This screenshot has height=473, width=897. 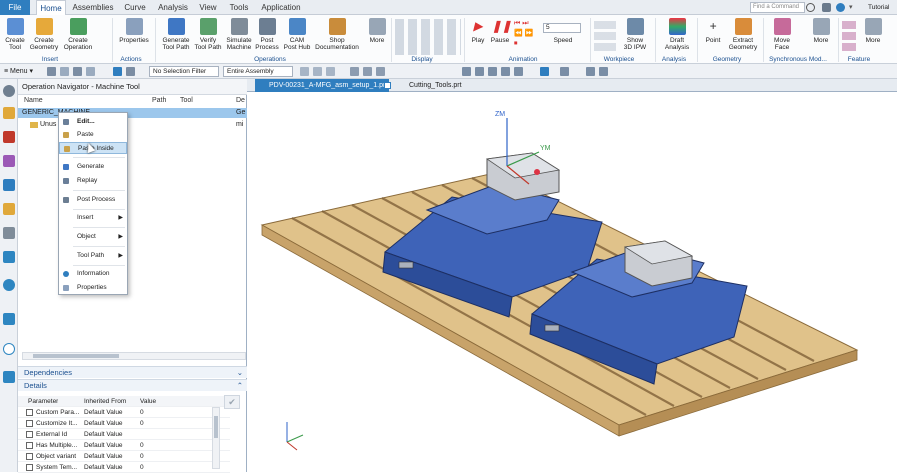 I want to click on help-icon, so click(x=840, y=7).